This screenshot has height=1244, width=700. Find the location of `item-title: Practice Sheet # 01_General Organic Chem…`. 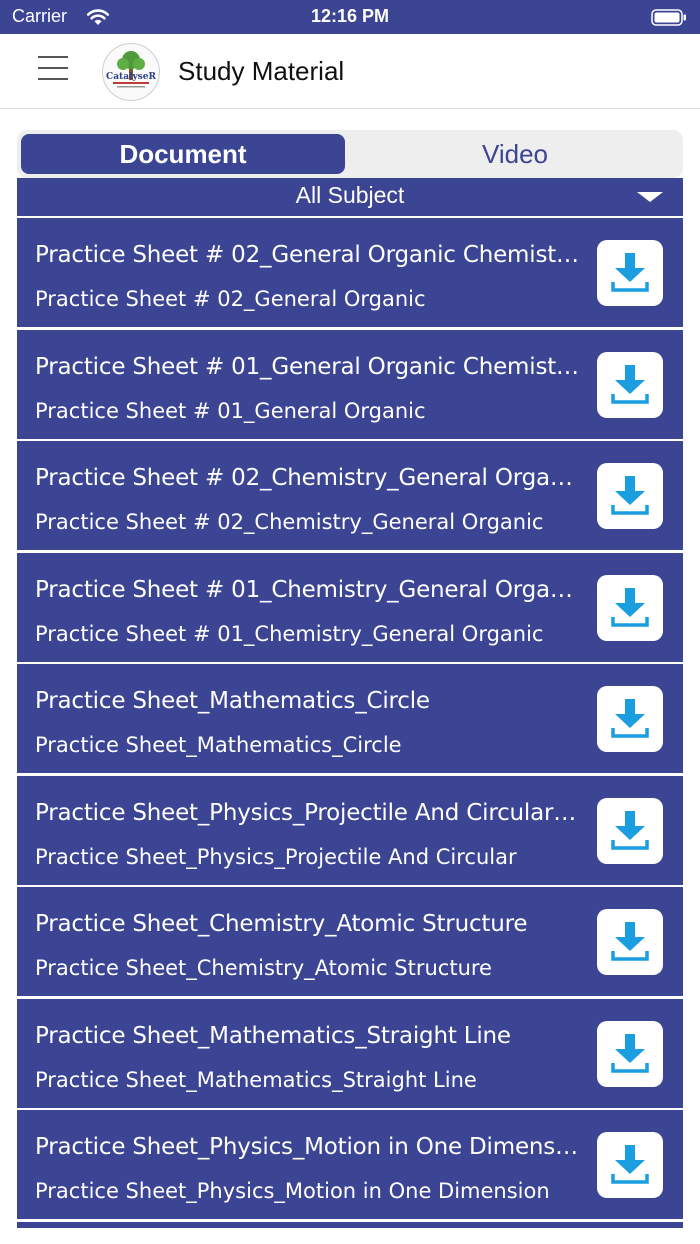

item-title: Practice Sheet # 01_General Organic Chem… is located at coordinates (308, 366).